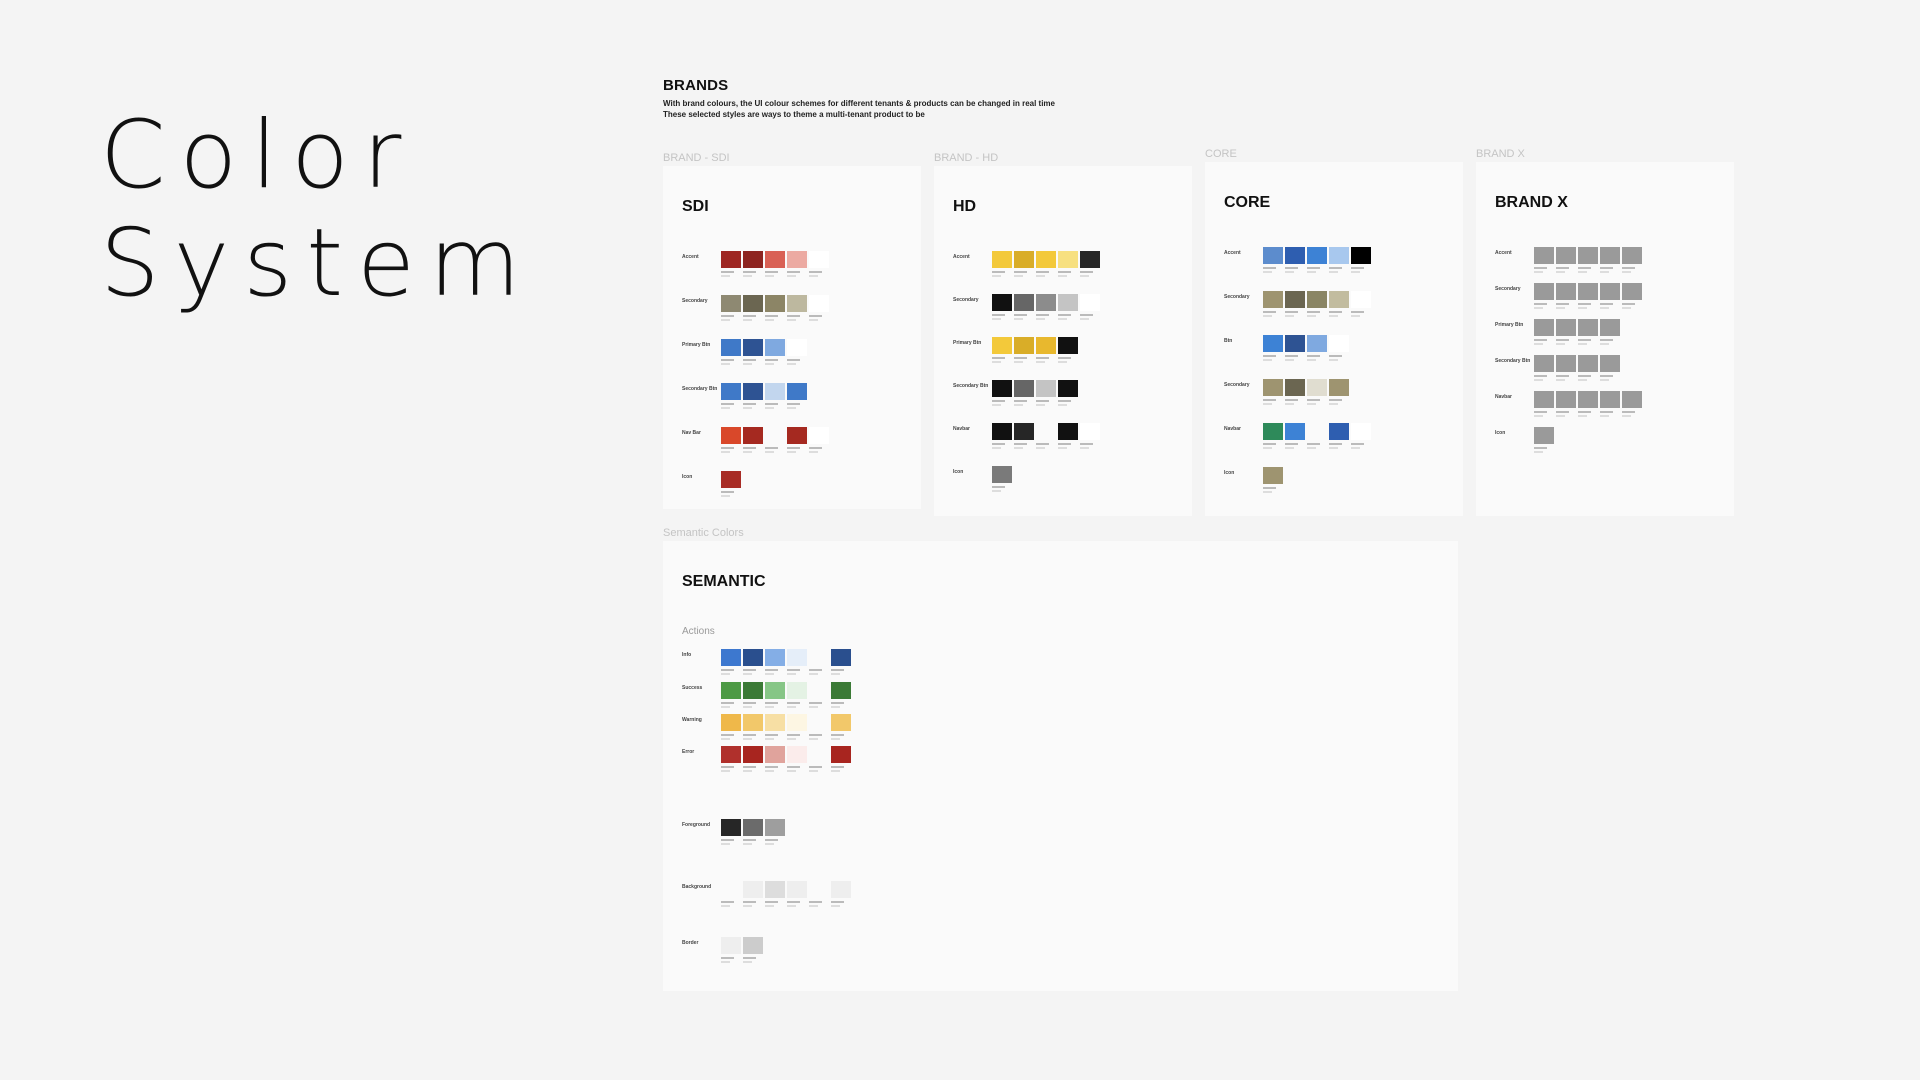 The height and width of the screenshot is (1080, 1920). I want to click on frame-label-brand-sdi: BRAND - SDI, so click(696, 158).